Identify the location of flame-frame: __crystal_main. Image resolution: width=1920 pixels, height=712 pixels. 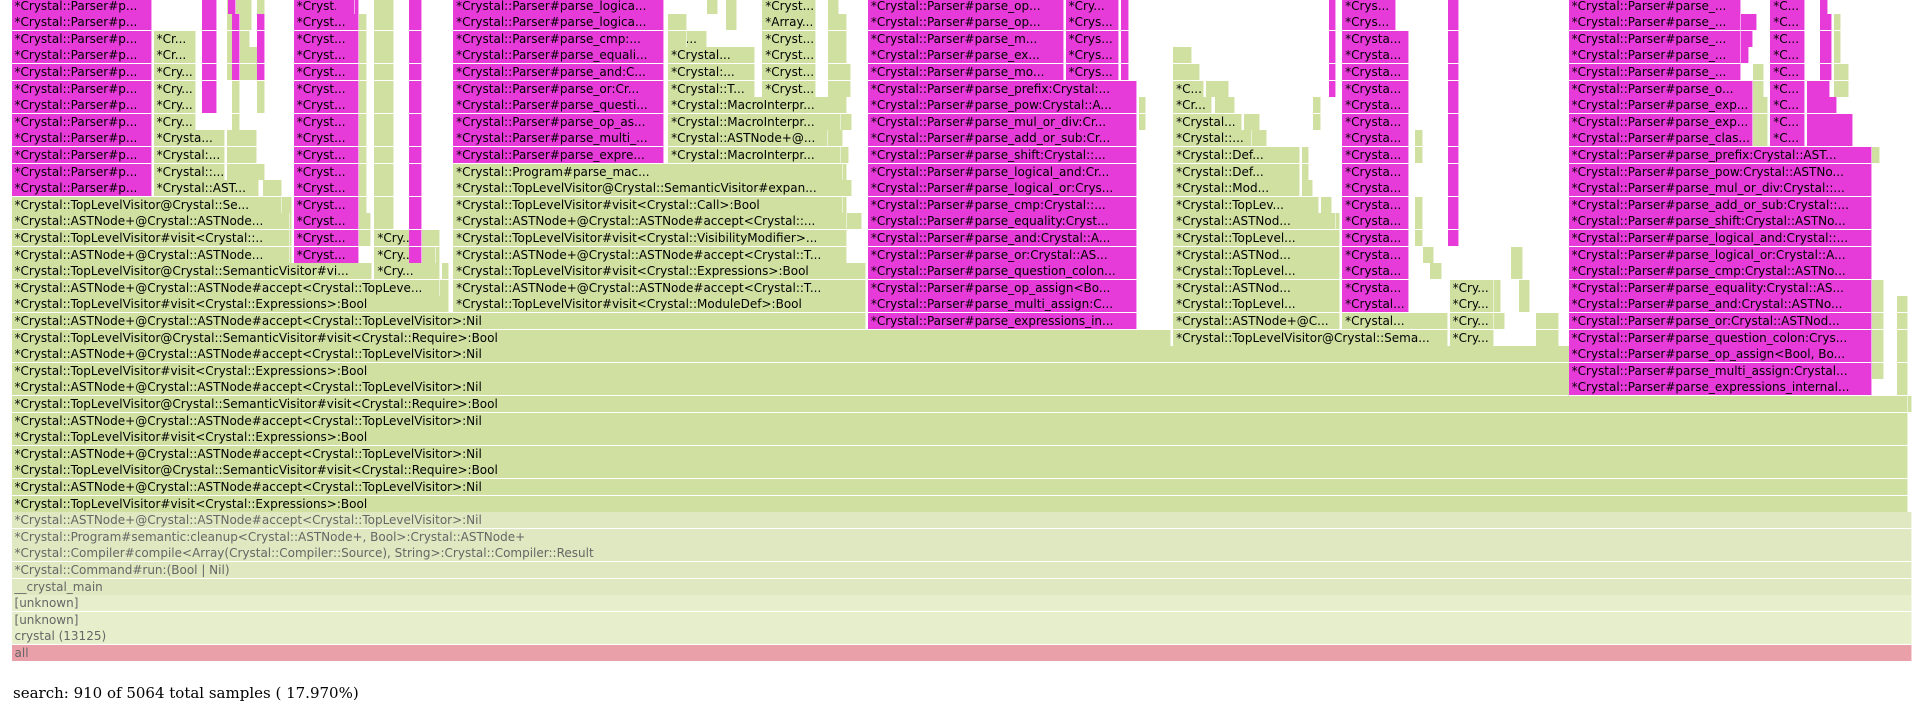
(962, 586).